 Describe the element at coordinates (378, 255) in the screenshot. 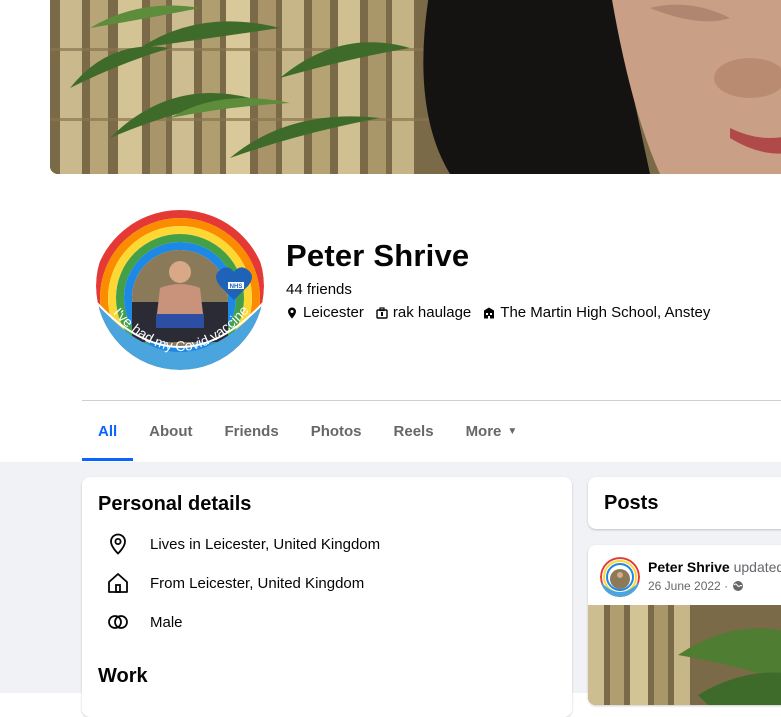

I see `profile-name: Peter Shrive` at that location.